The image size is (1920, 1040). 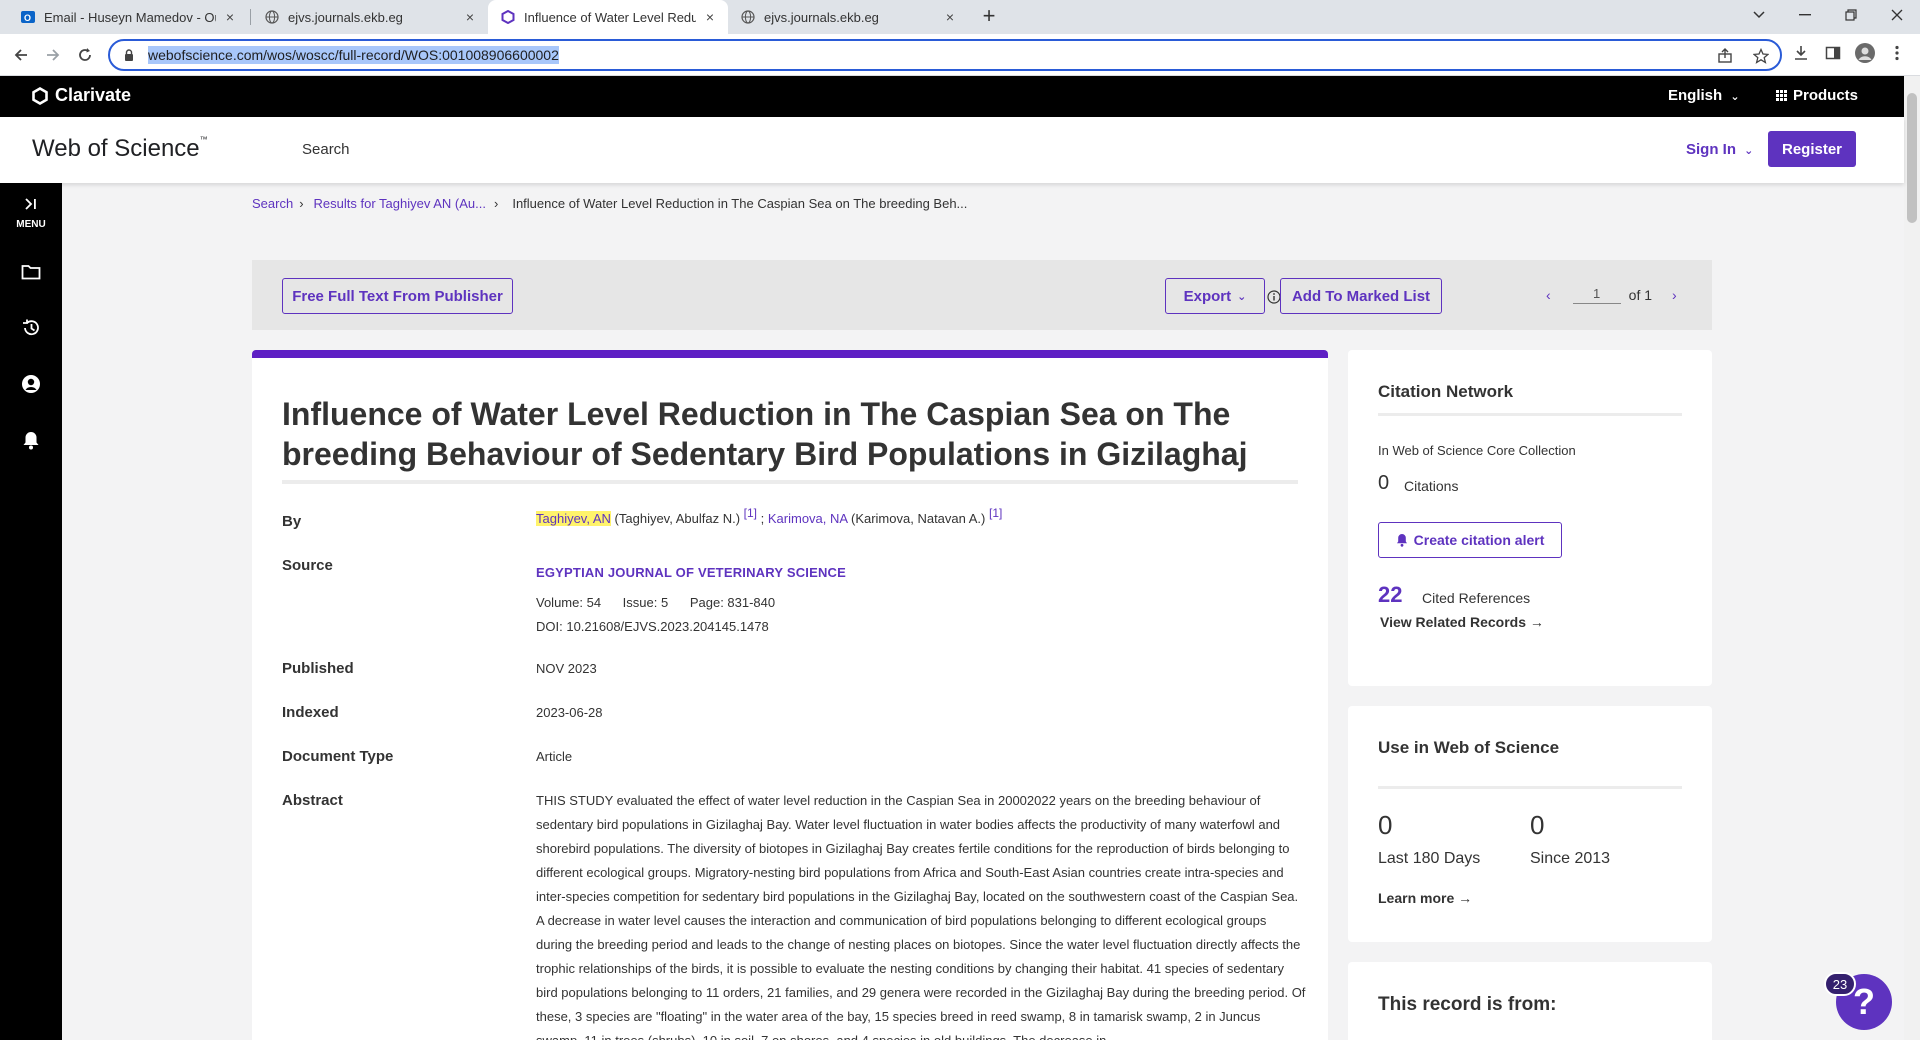 What do you see at coordinates (1274, 297) in the screenshot?
I see `info-icon` at bounding box center [1274, 297].